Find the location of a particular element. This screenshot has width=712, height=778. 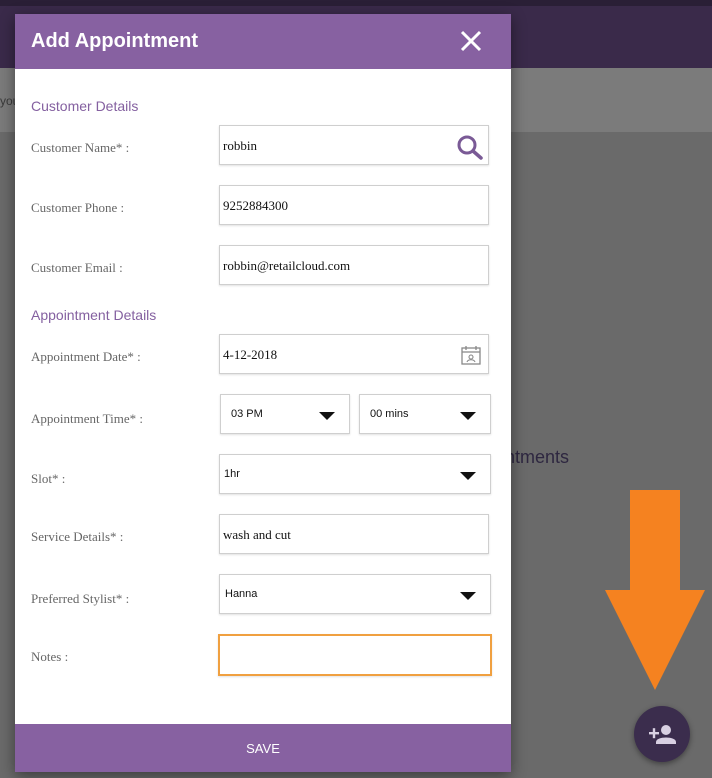

notes-label: Notes : is located at coordinates (50, 656).